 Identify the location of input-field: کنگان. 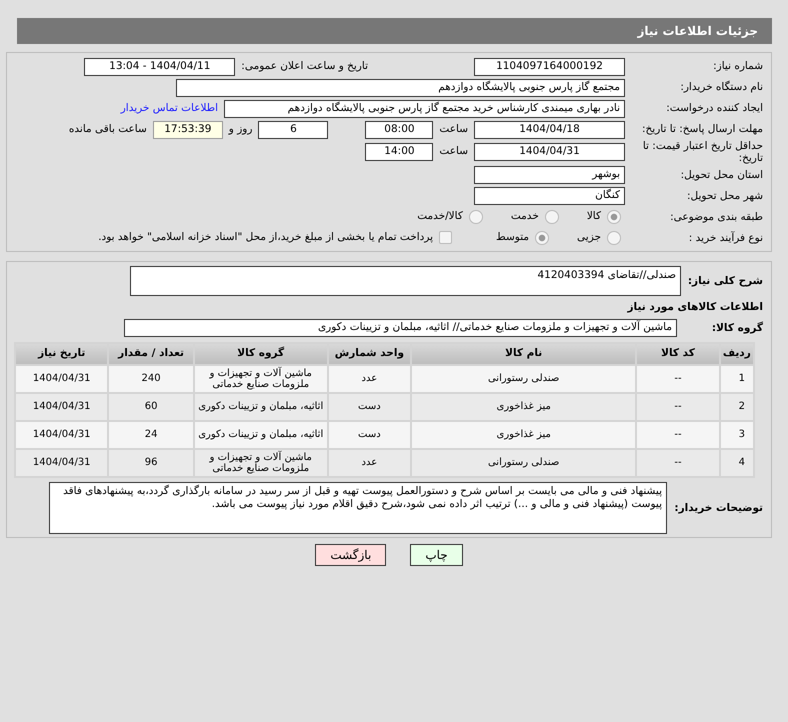
(549, 195).